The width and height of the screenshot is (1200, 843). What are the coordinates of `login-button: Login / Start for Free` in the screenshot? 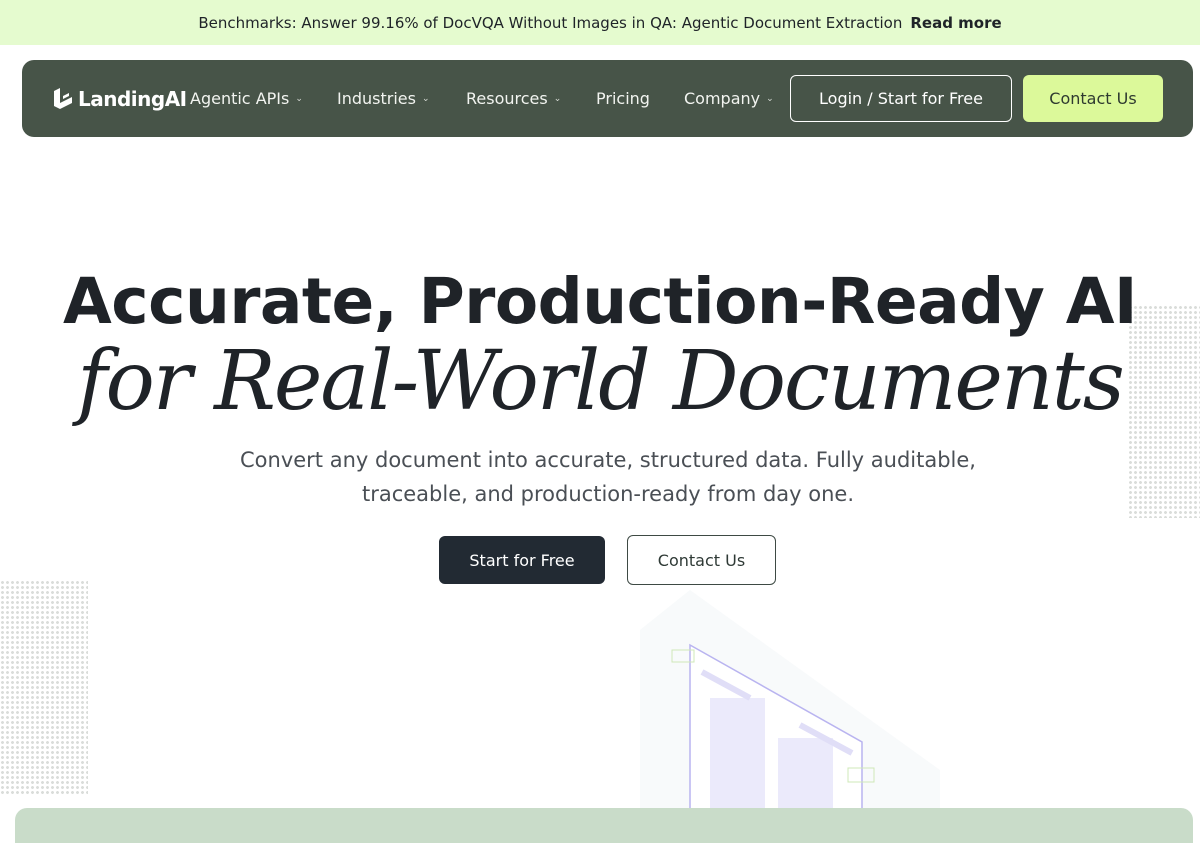 It's located at (901, 98).